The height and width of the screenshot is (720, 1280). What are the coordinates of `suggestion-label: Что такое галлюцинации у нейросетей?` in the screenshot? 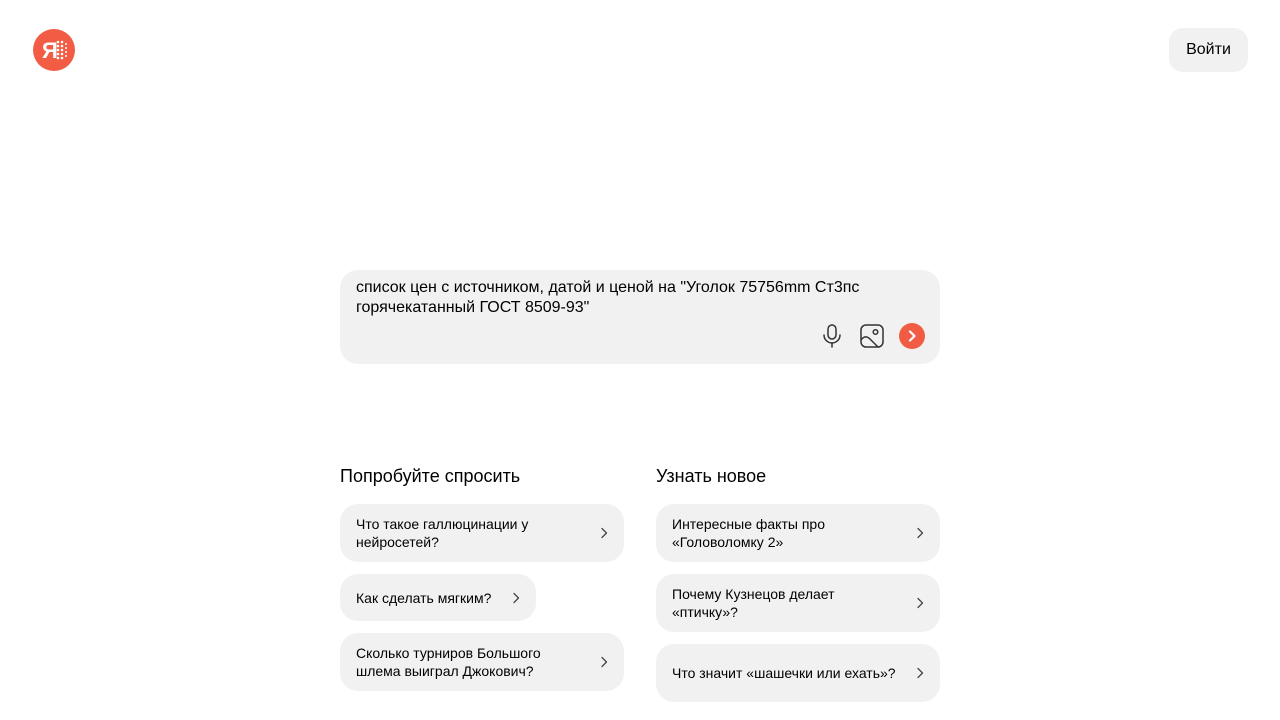 It's located at (442, 533).